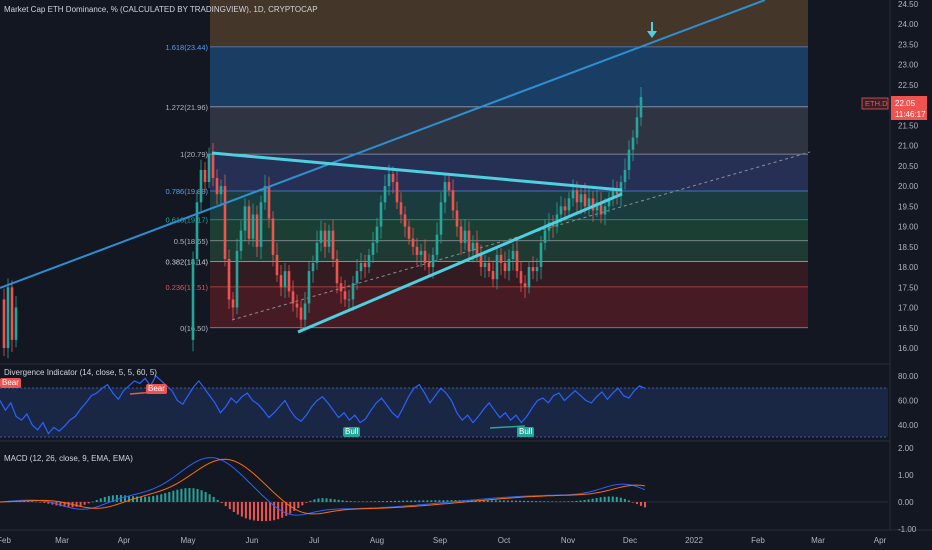 This screenshot has width=932, height=550. Describe the element at coordinates (908, 44) in the screenshot. I see `price-tick-label: 23.50` at that location.